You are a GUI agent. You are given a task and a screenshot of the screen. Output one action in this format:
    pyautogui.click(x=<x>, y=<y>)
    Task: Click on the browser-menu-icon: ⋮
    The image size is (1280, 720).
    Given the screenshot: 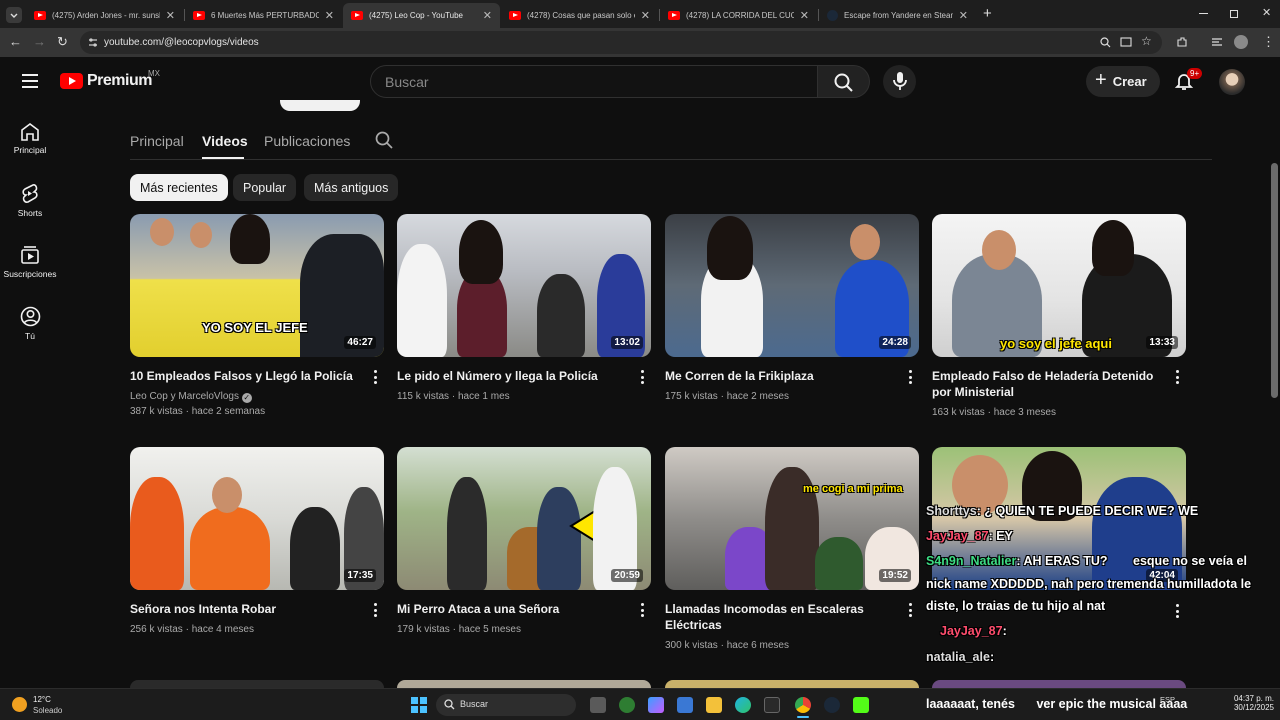 What is the action you would take?
    pyautogui.click(x=1268, y=42)
    